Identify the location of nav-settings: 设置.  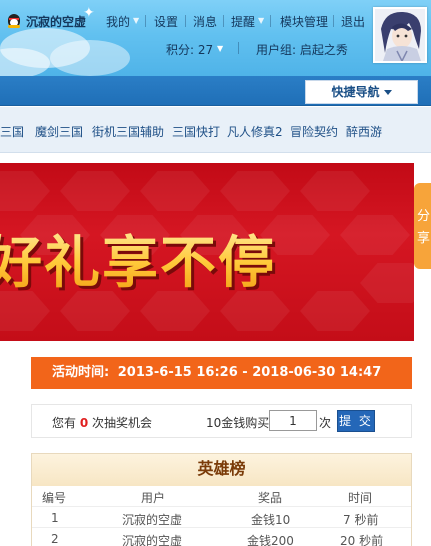
(166, 21).